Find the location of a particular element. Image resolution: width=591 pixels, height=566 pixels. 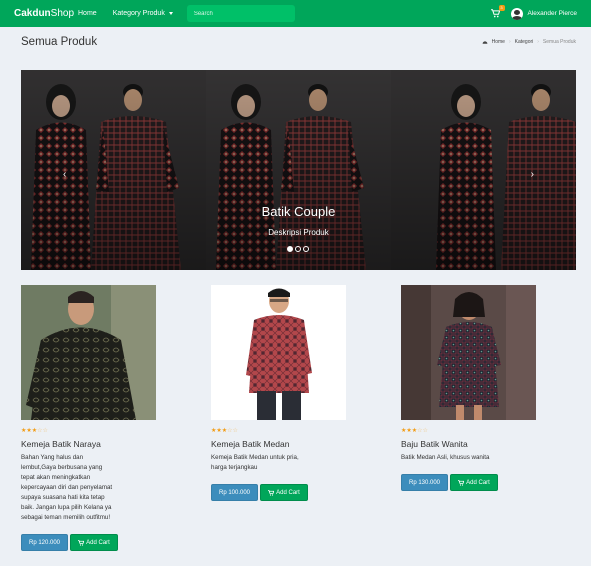

caret-down-icon is located at coordinates (170, 13).